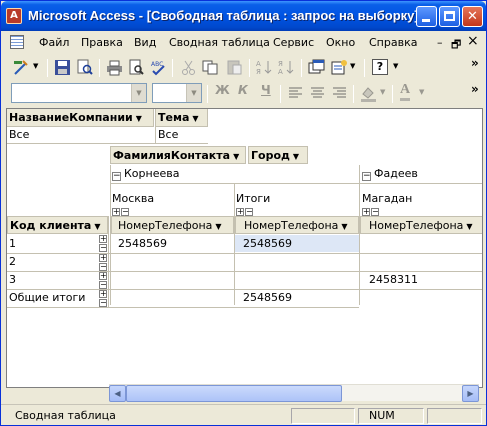 The image size is (487, 426). Describe the element at coordinates (264, 68) in the screenshot. I see `sort-ascending-icon: AЯ` at that location.